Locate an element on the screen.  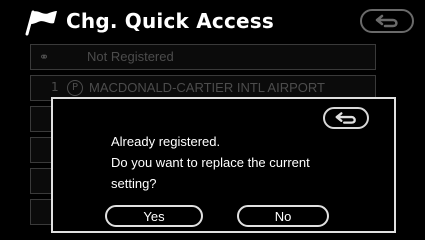
list-item-label: MACDONALD-CARTIER INTL AIRPORT is located at coordinates (207, 87).